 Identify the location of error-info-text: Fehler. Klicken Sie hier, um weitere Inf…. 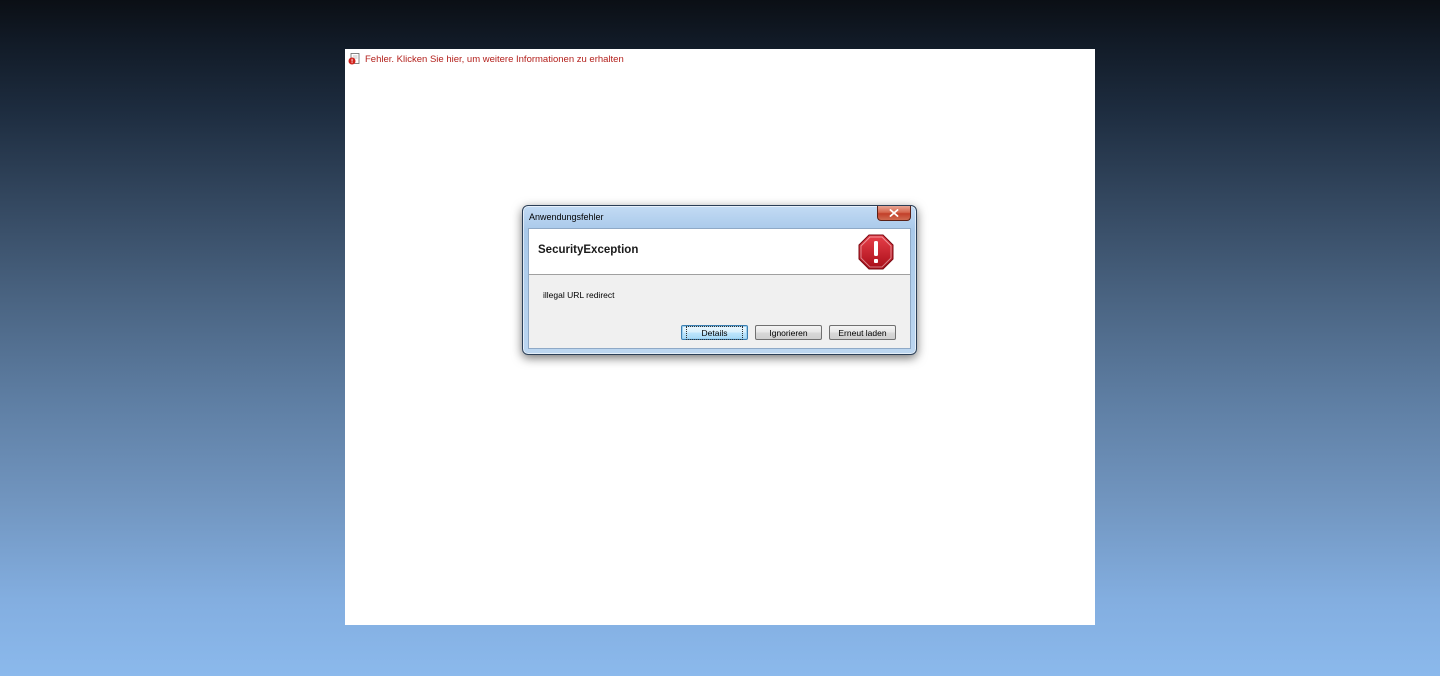
(494, 59).